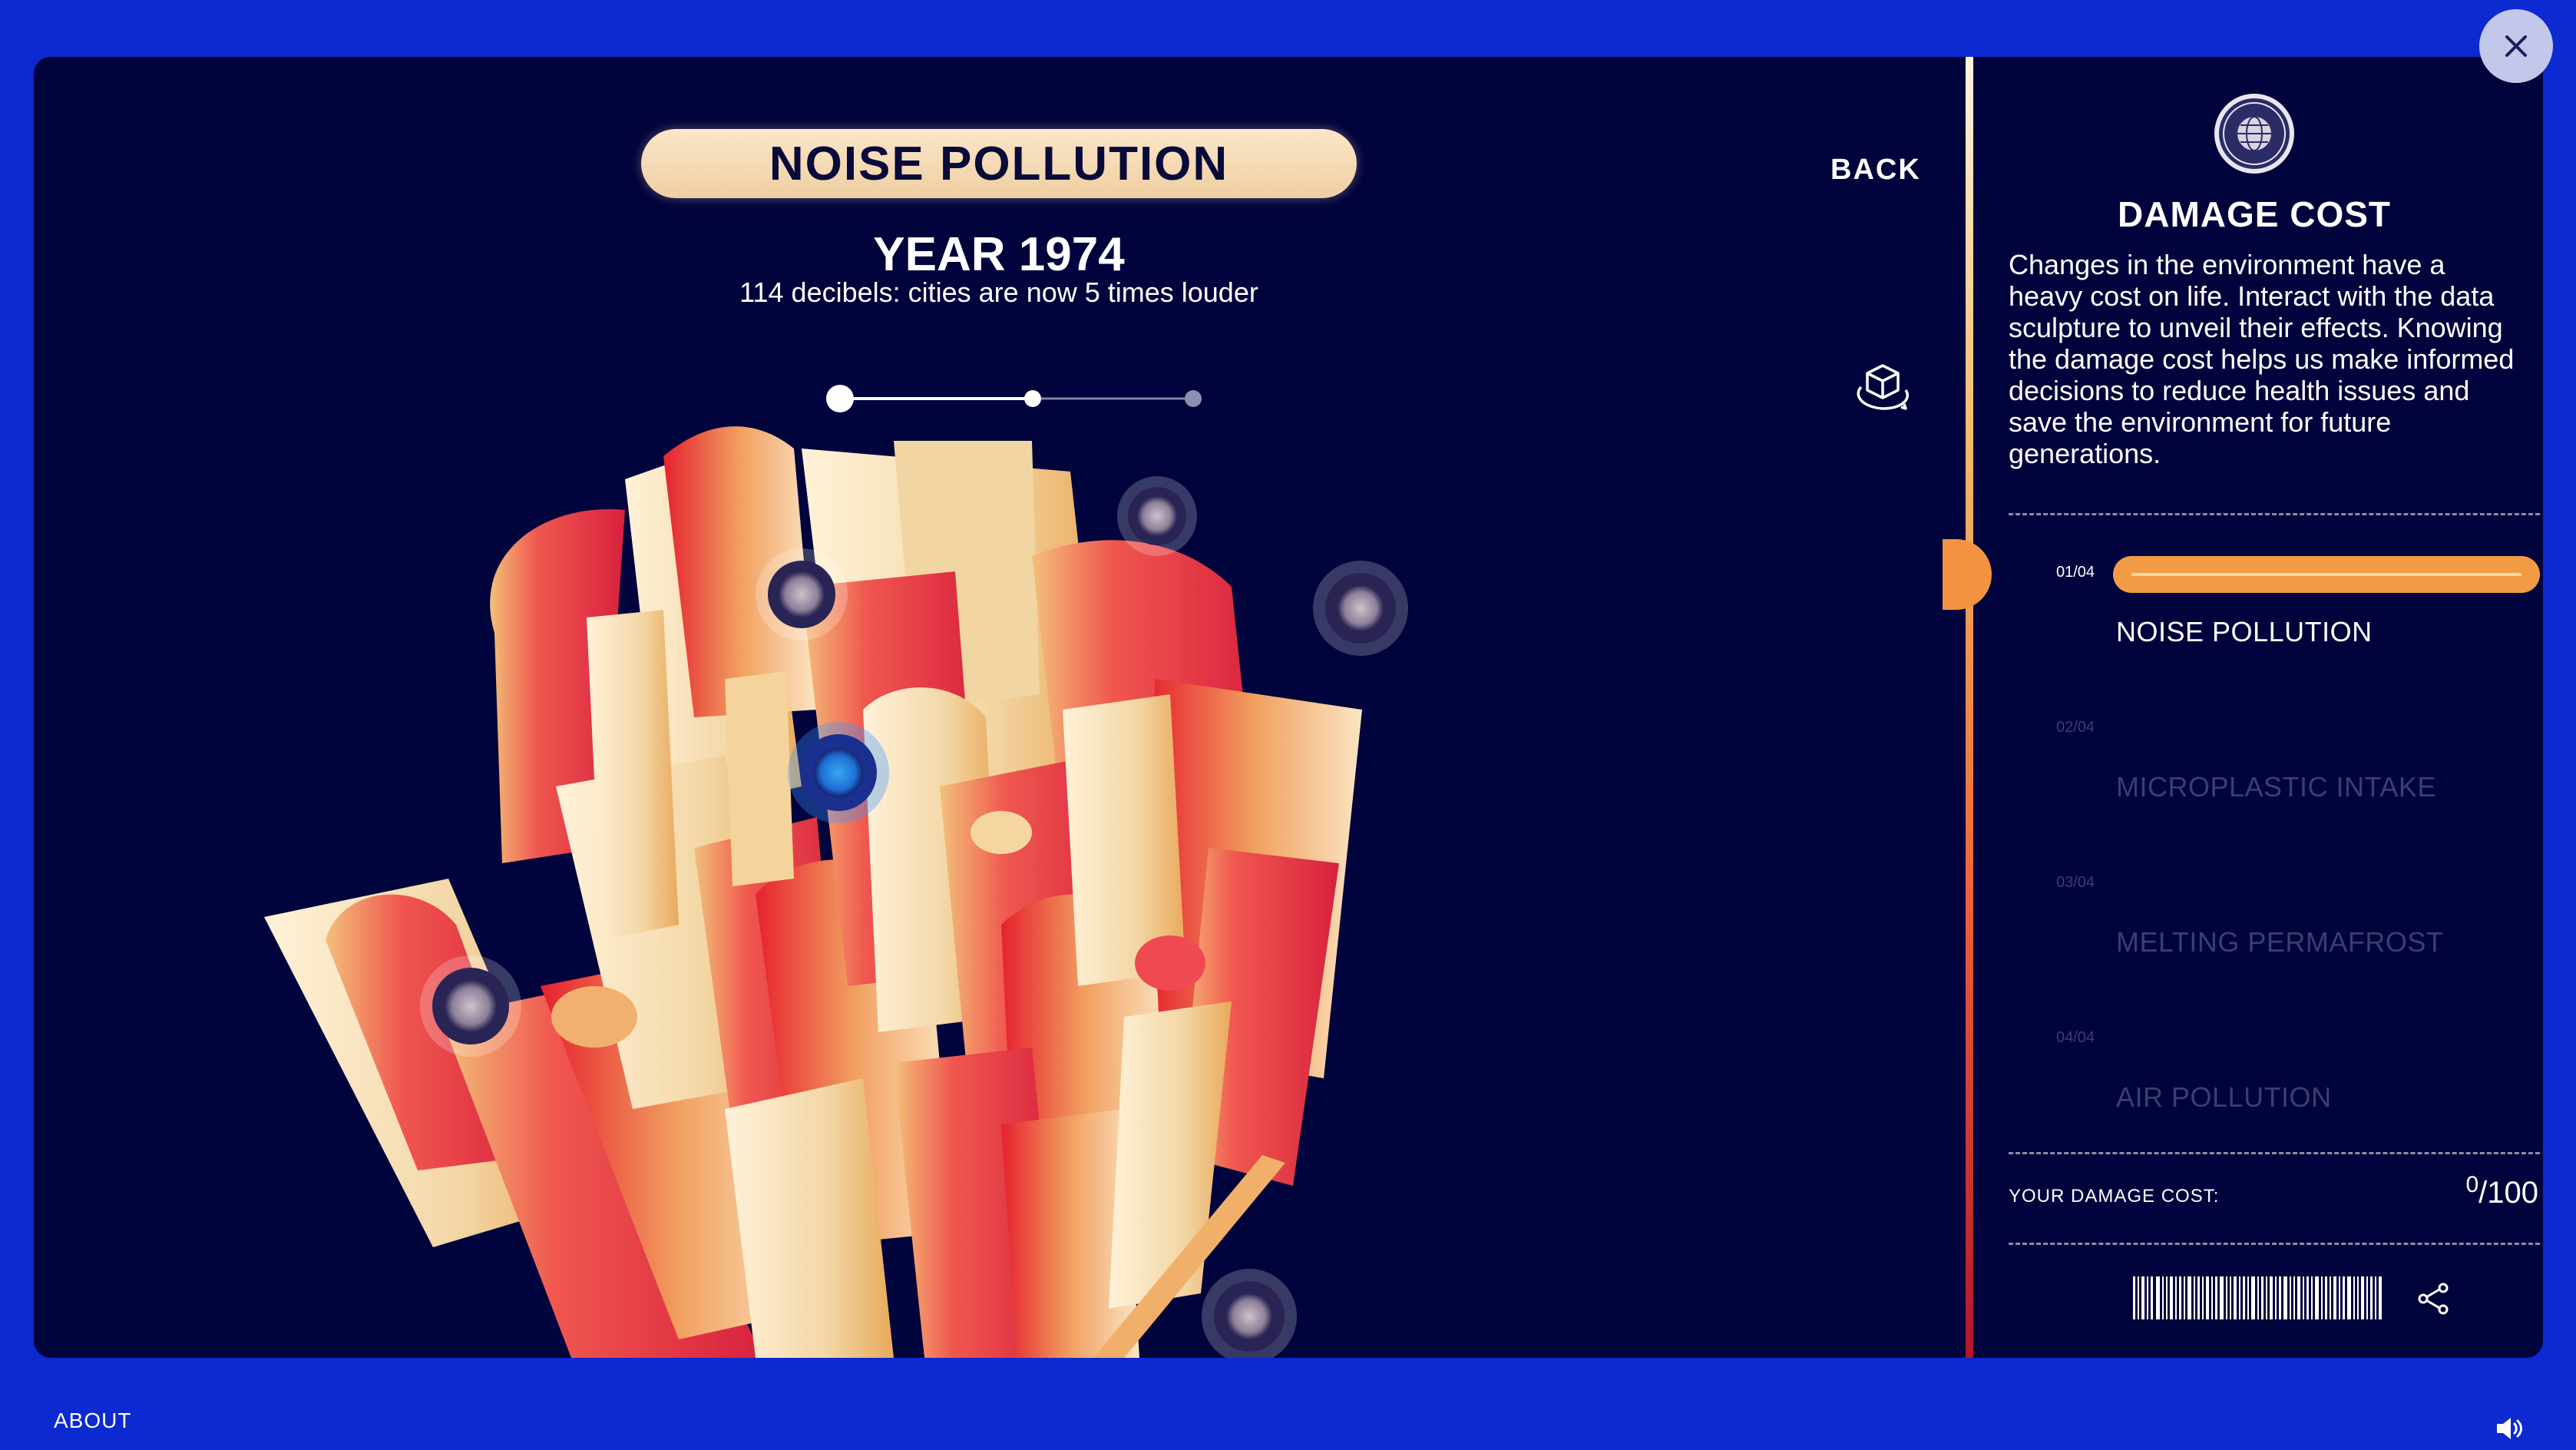  What do you see at coordinates (1967, 574) in the screenshot?
I see `progress-knob` at bounding box center [1967, 574].